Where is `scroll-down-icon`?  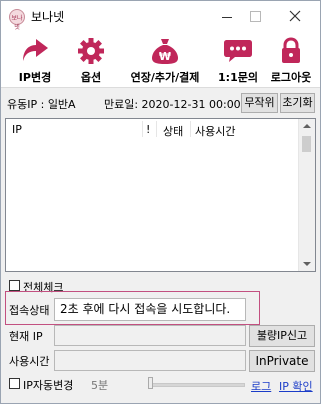 scroll-down-icon is located at coordinates (307, 264).